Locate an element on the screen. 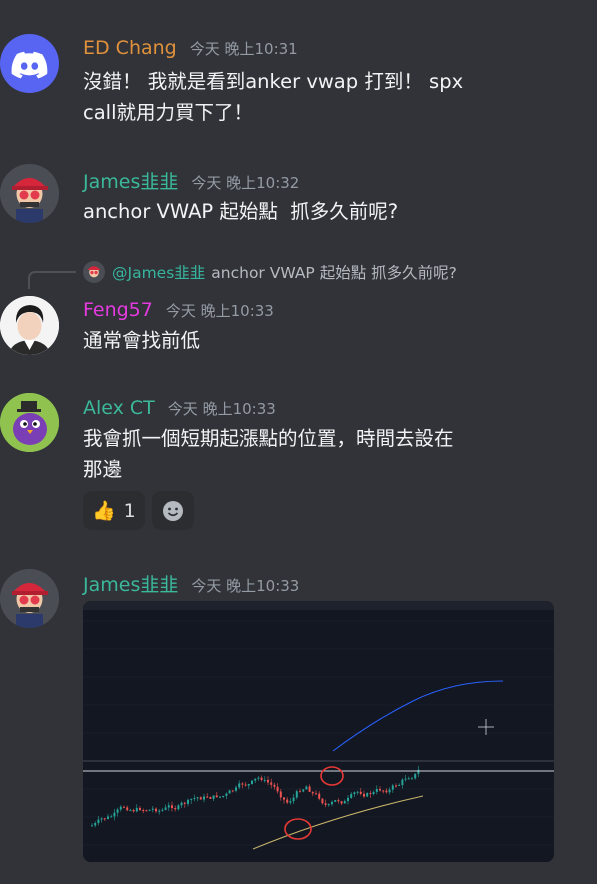 Image resolution: width=597 pixels, height=884 pixels. discord-logo-icon is located at coordinates (29, 65).